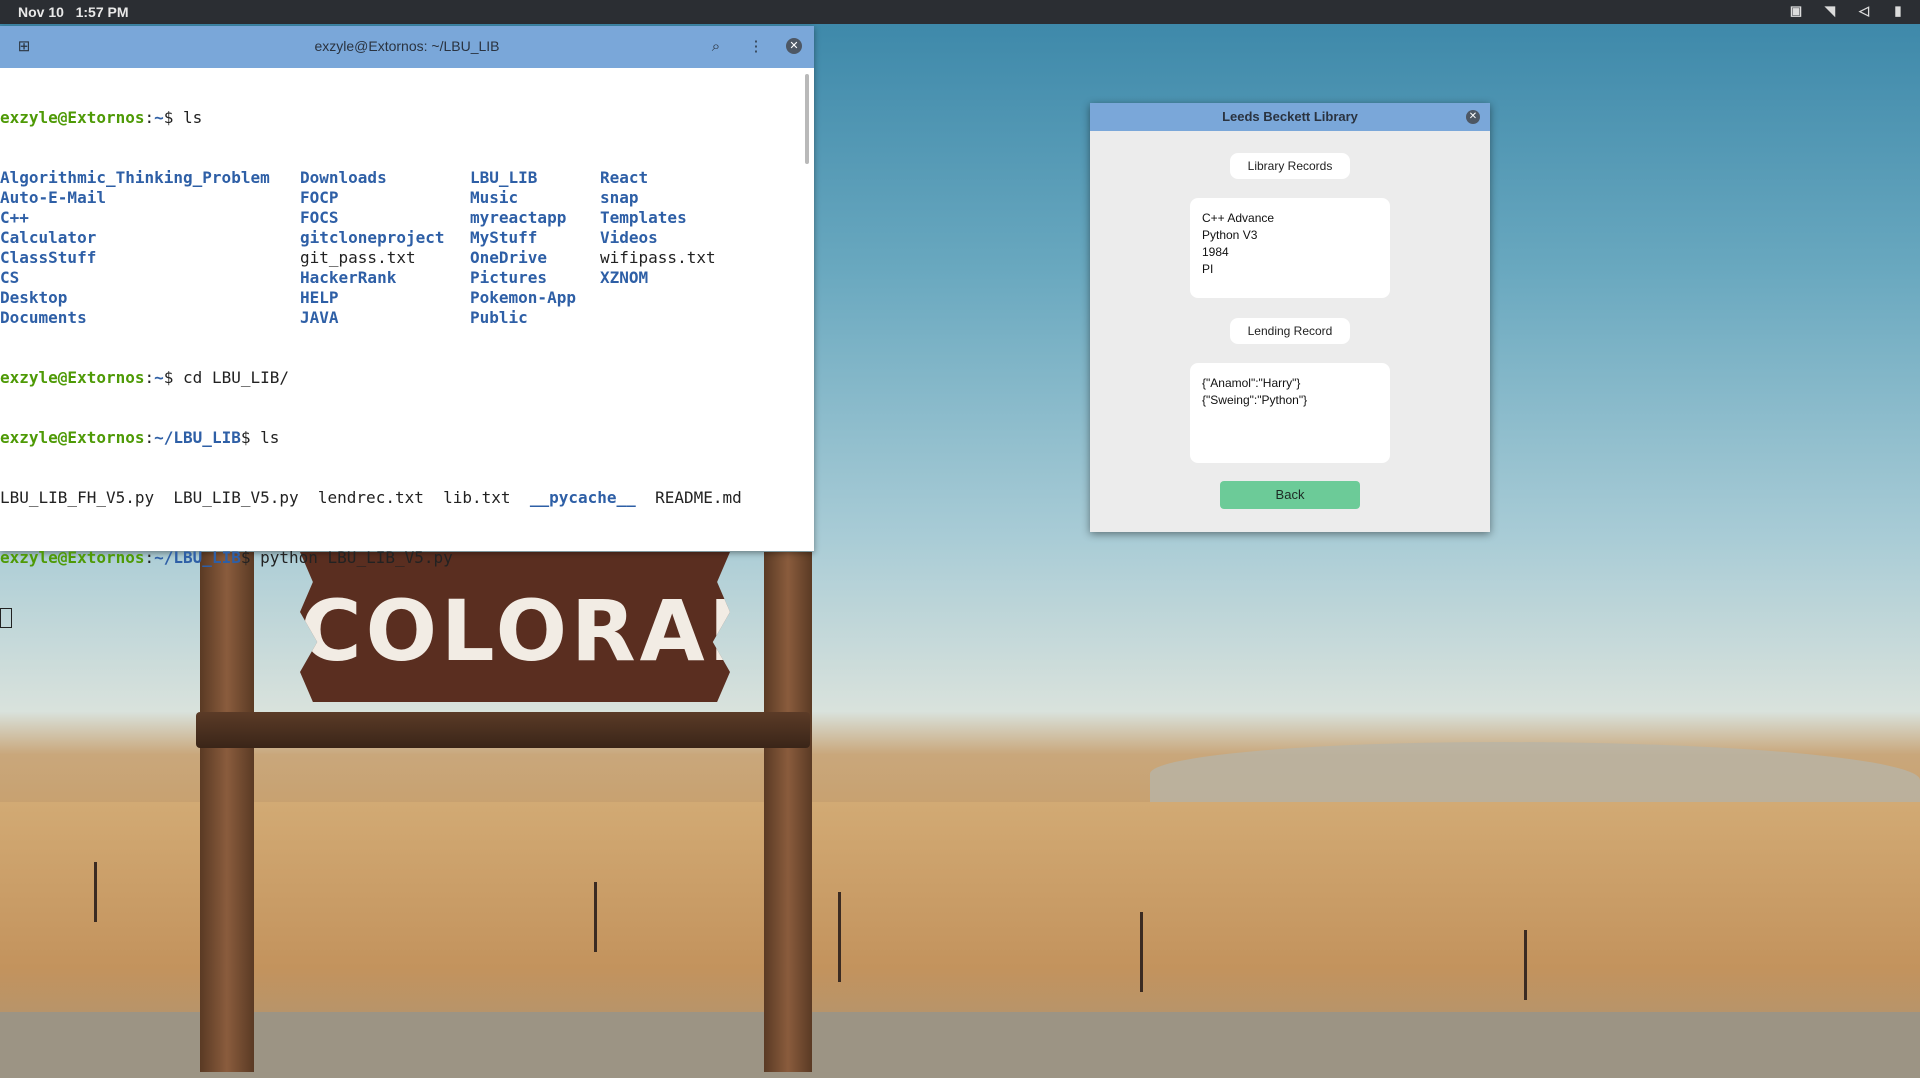 This screenshot has width=1920, height=1078. Describe the element at coordinates (343, 177) in the screenshot. I see `directory-entry: Downloads` at that location.